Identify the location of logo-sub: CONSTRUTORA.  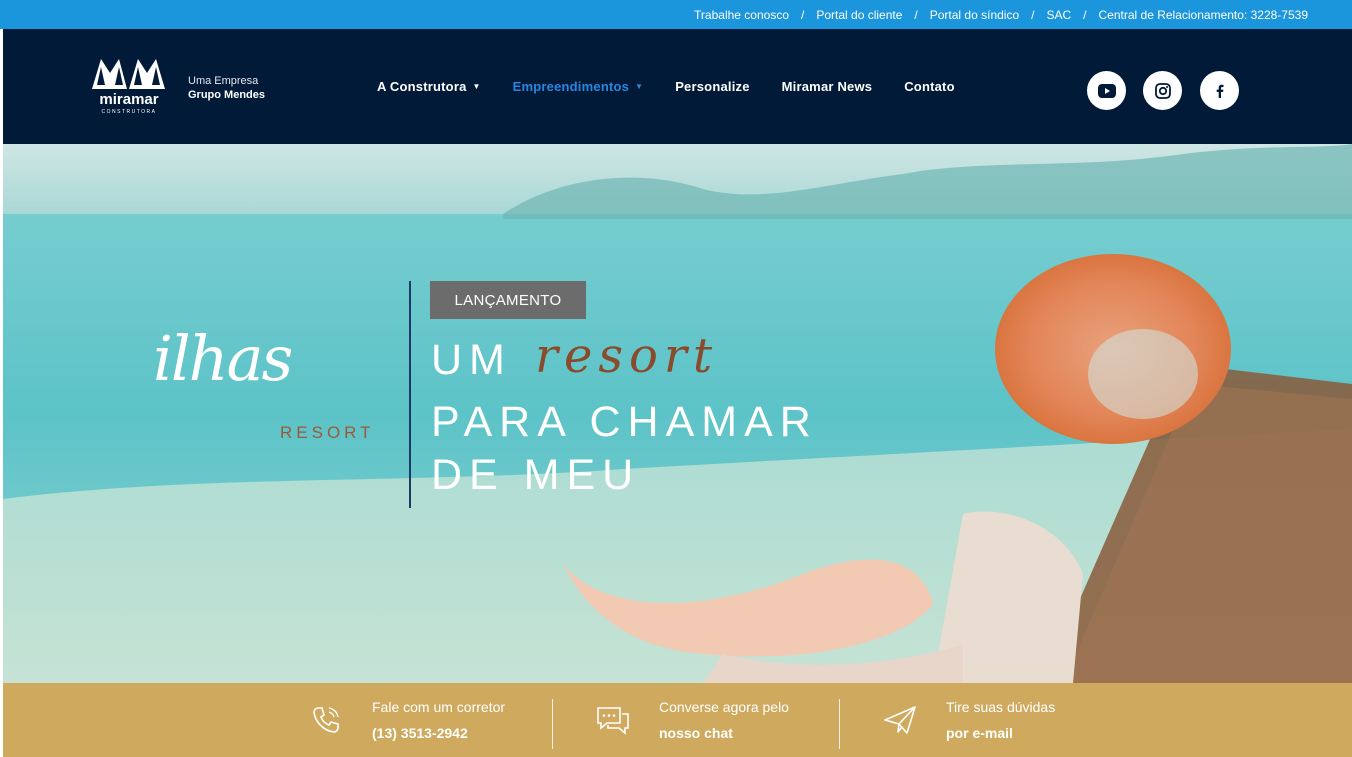
(128, 112).